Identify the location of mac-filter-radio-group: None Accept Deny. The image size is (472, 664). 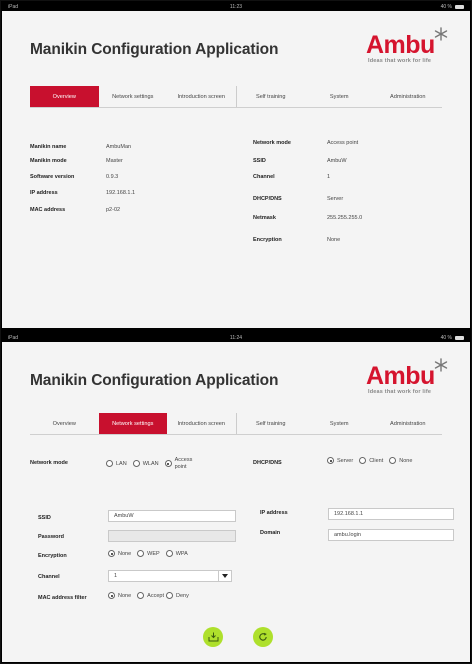
(151, 595).